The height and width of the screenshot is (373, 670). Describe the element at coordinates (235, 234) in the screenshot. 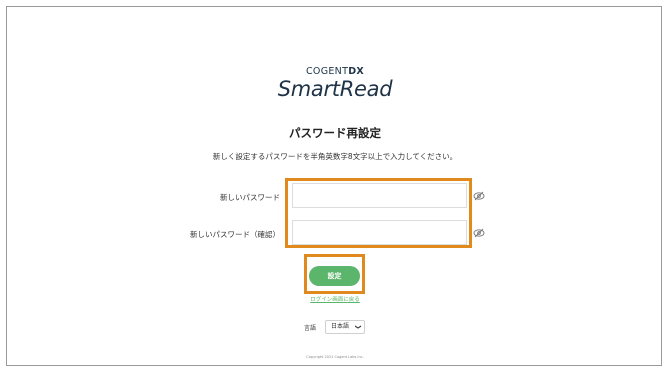

I see `confirm-password-label: 新しいパスワード（確認）` at that location.